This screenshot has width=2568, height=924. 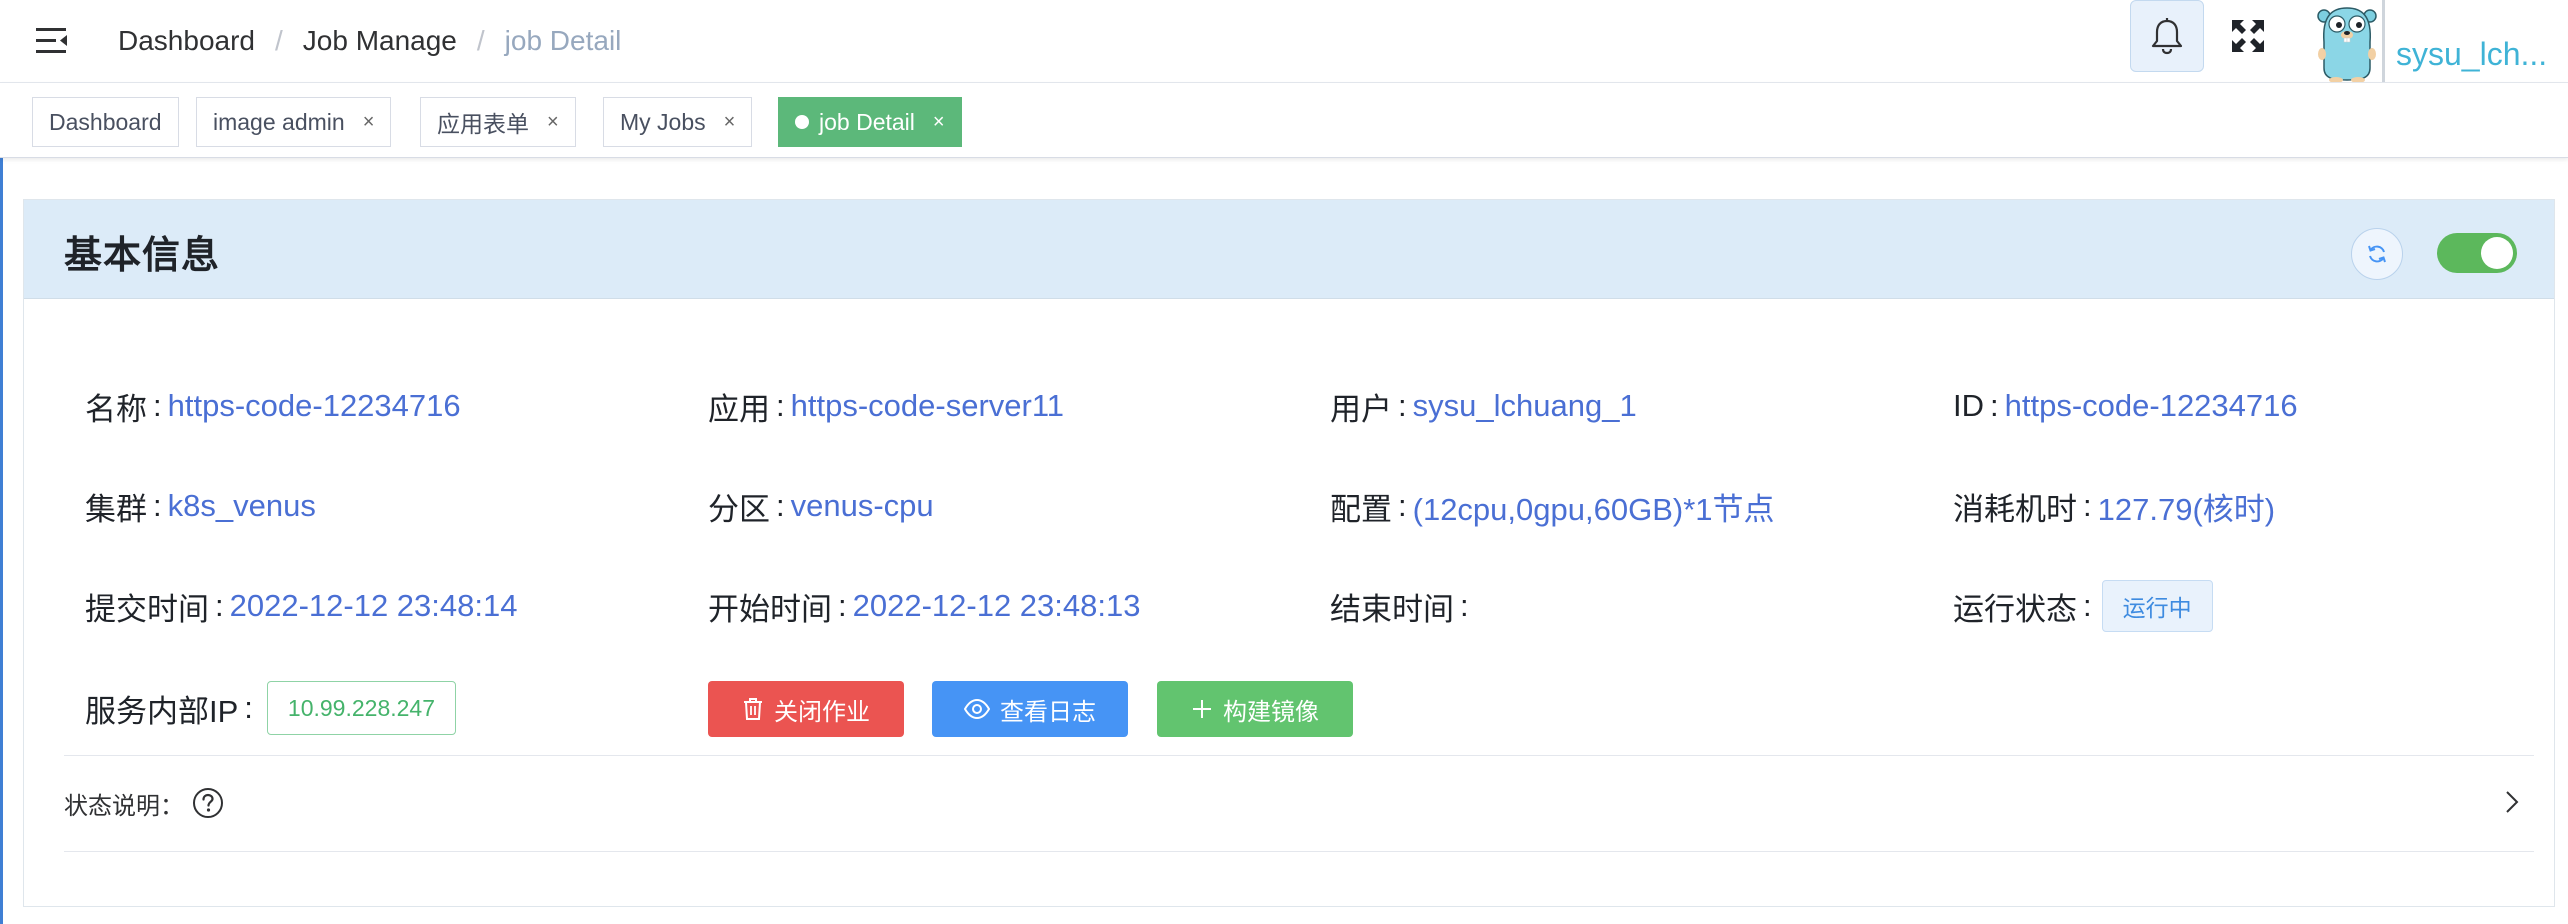 I want to click on field-internal-ip: 服务内部IP:10.99.228.247, so click(x=271, y=708).